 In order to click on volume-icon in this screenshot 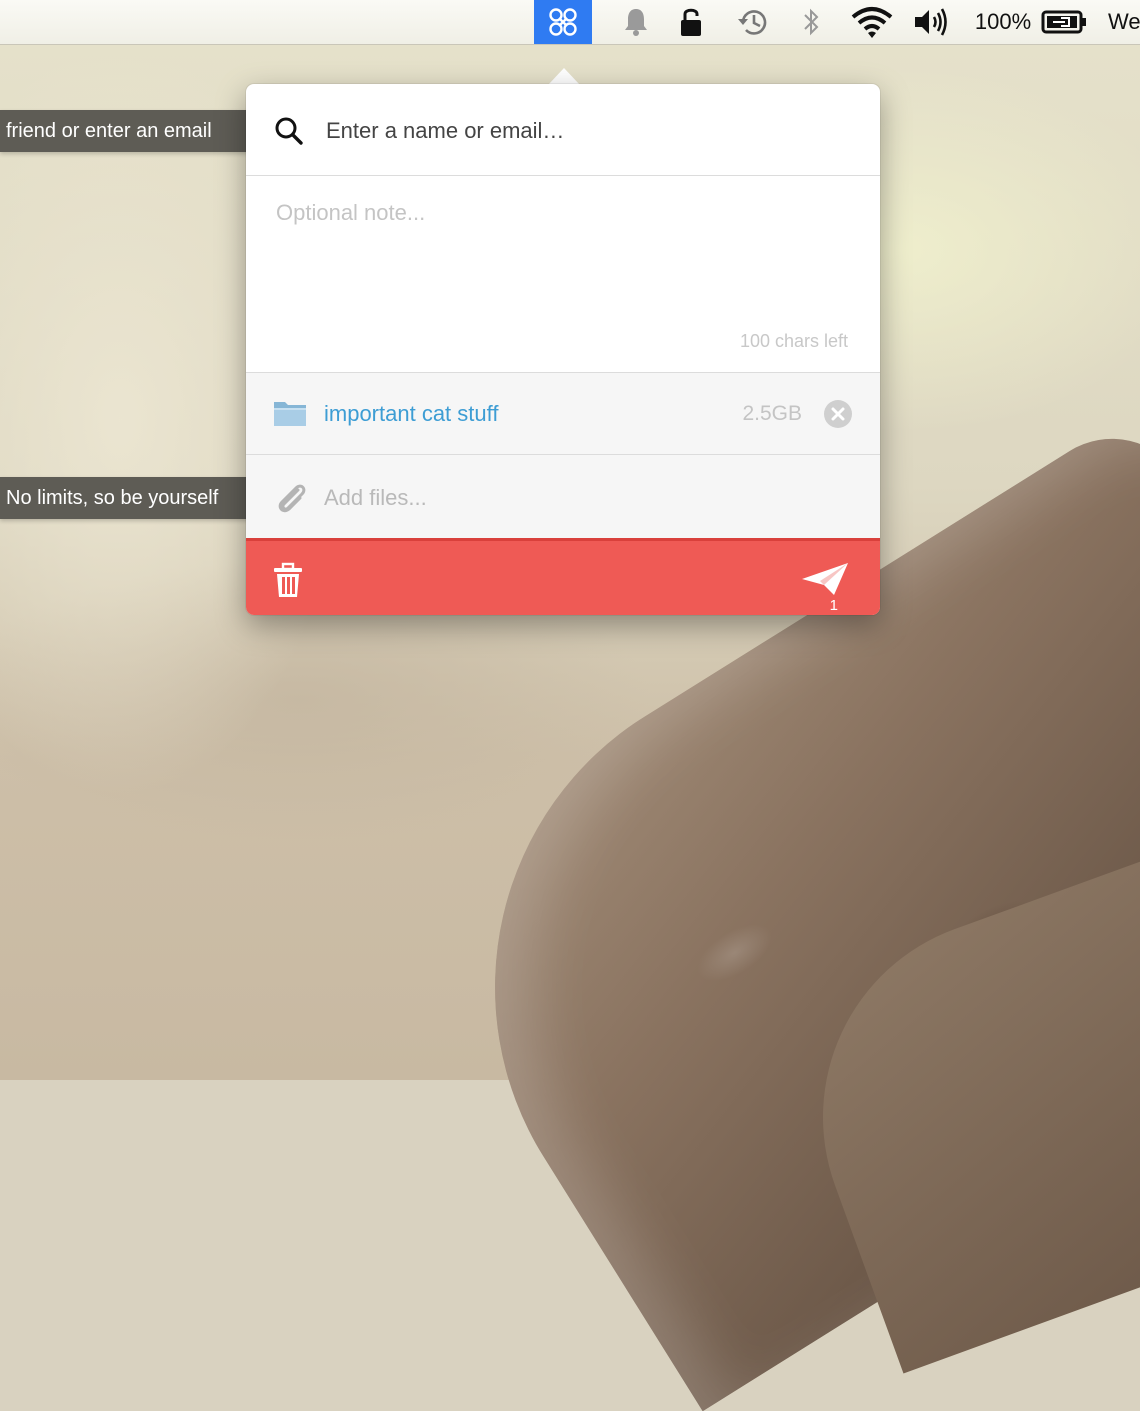, I will do `click(931, 22)`.